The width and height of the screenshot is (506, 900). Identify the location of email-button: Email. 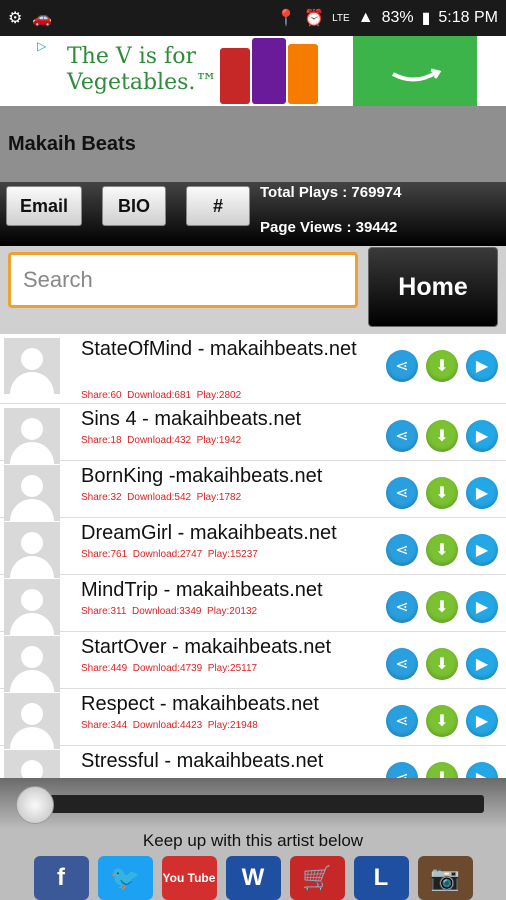
(44, 206).